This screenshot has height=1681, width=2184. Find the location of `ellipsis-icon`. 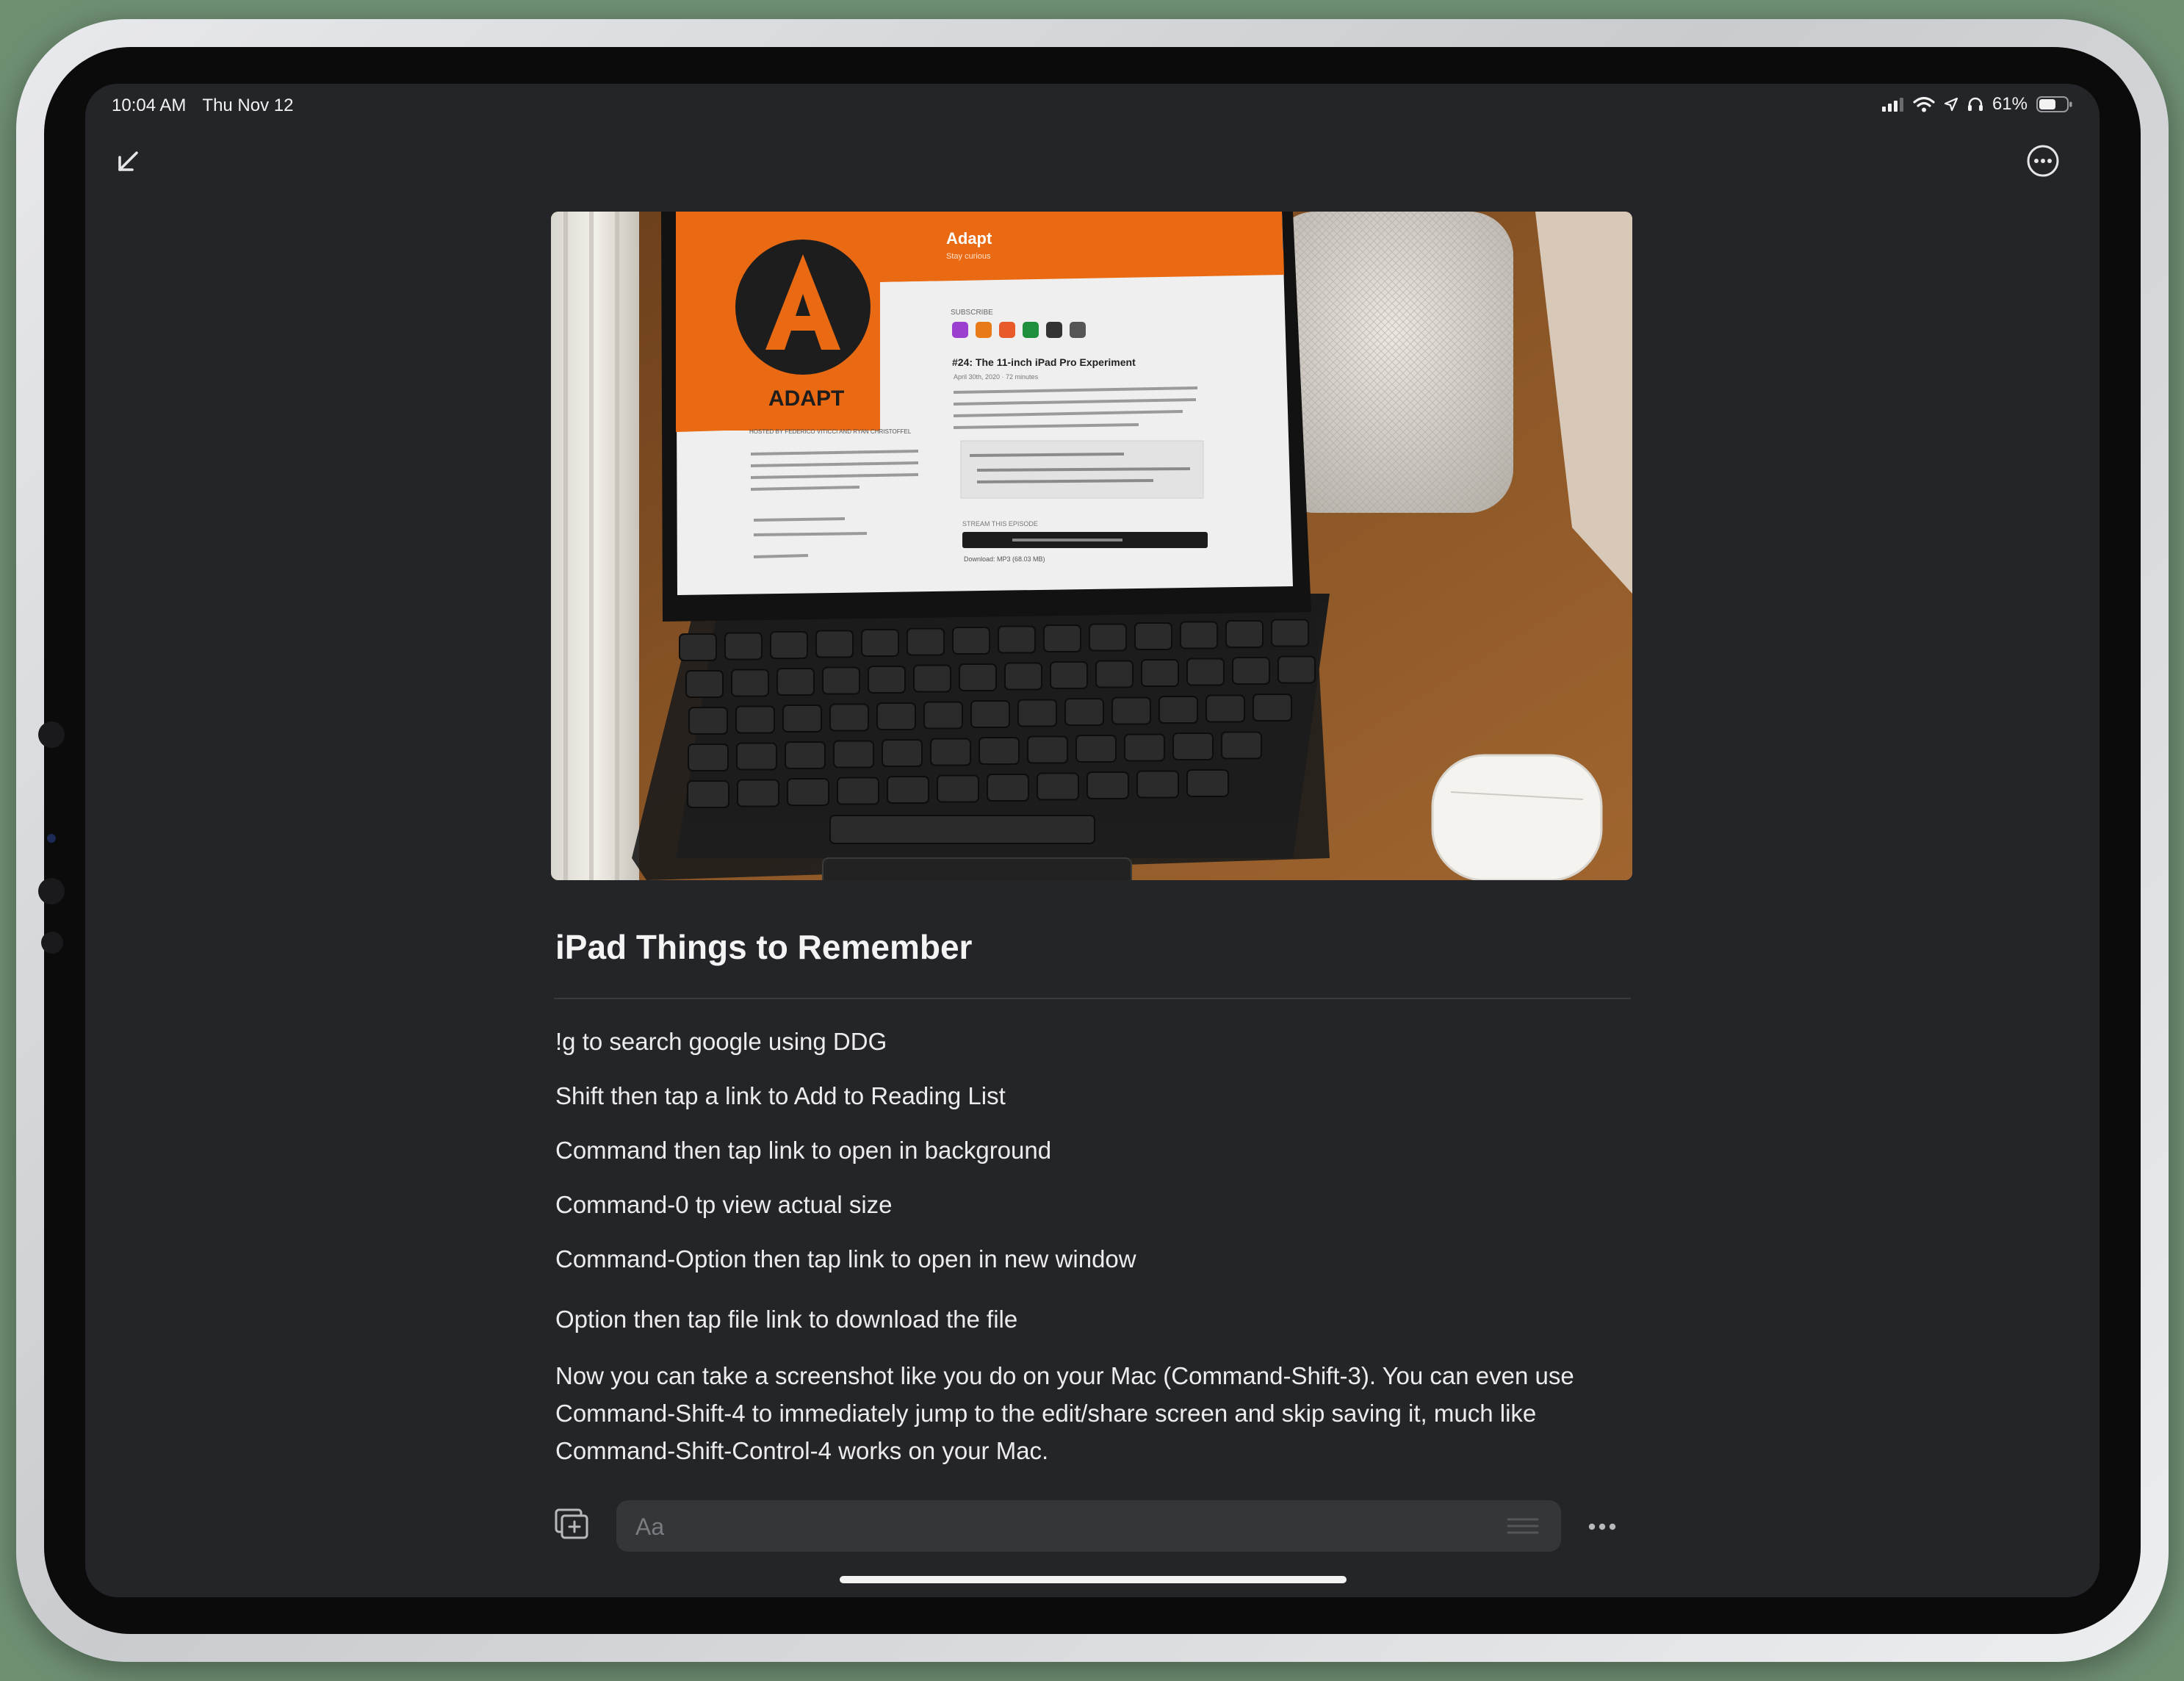

ellipsis-icon is located at coordinates (1602, 1526).